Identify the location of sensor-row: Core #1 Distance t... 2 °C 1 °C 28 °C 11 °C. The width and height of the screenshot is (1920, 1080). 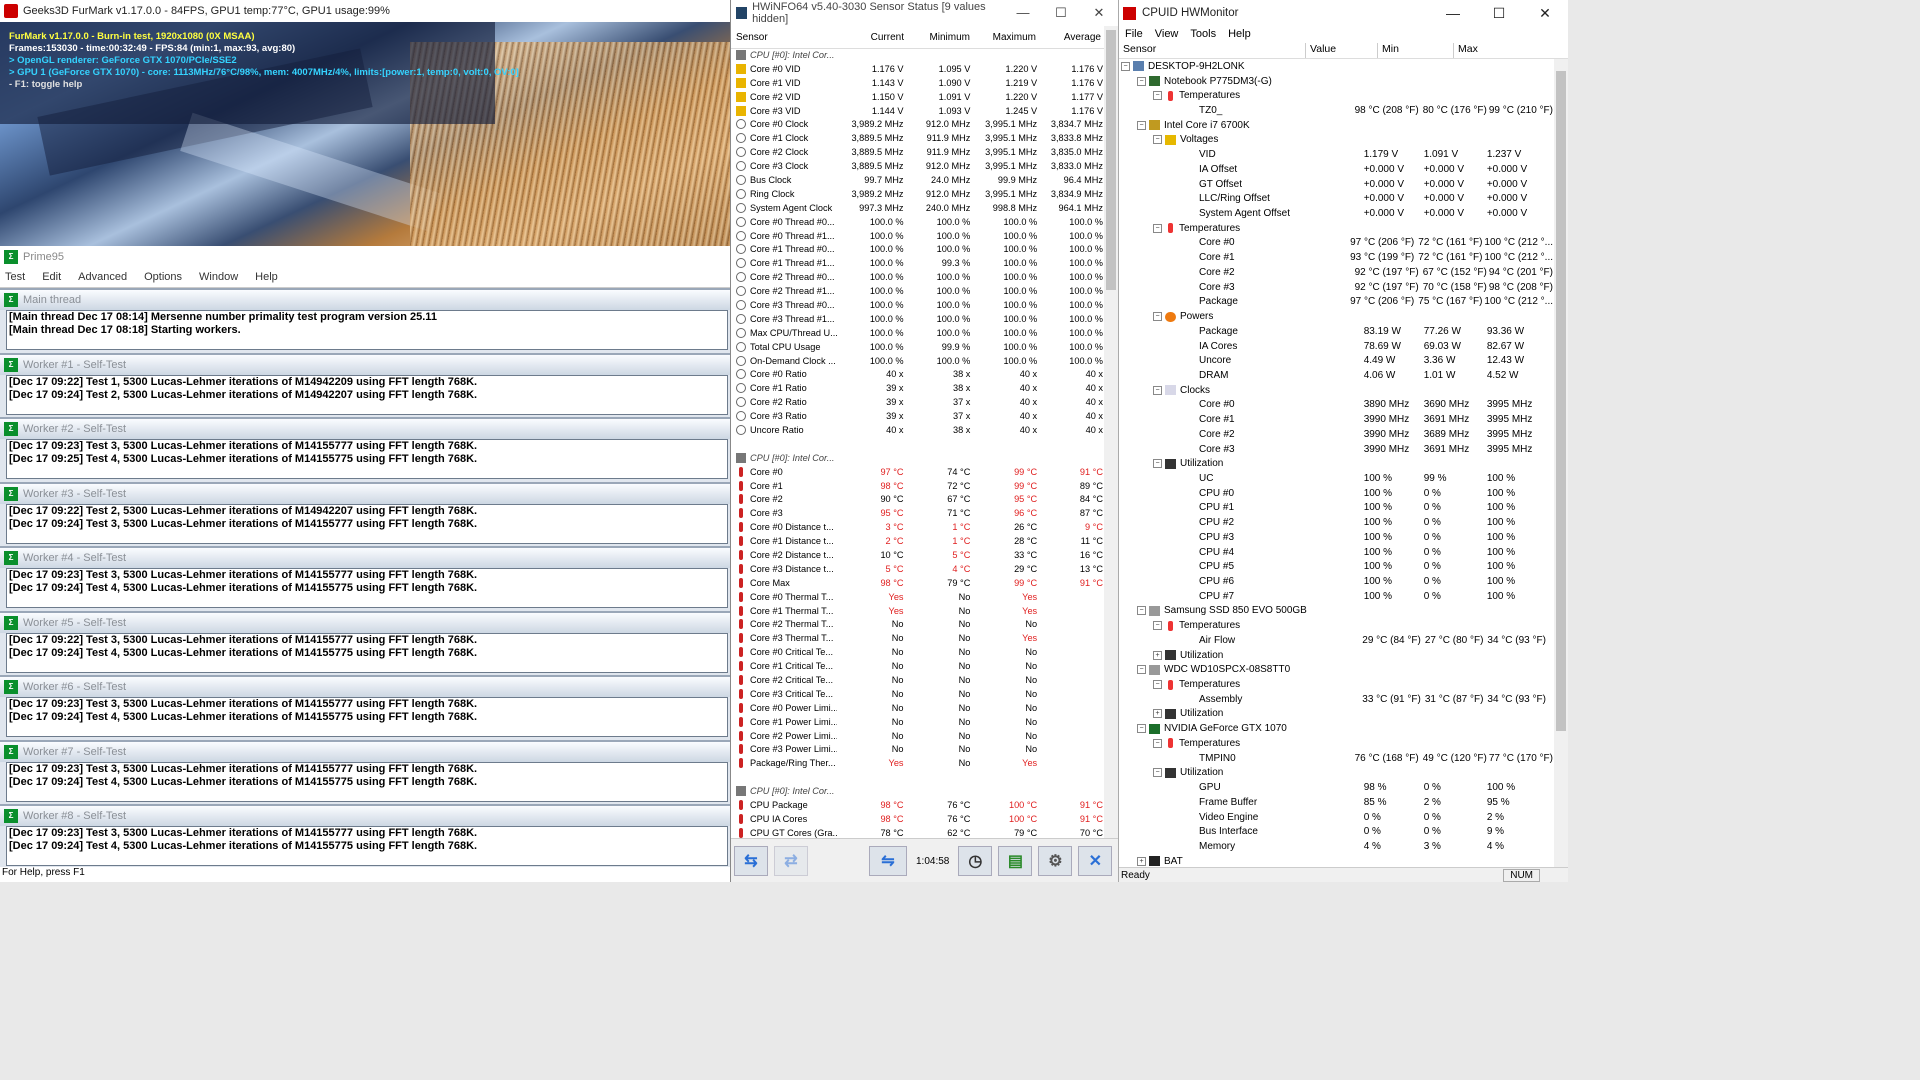
(917, 541).